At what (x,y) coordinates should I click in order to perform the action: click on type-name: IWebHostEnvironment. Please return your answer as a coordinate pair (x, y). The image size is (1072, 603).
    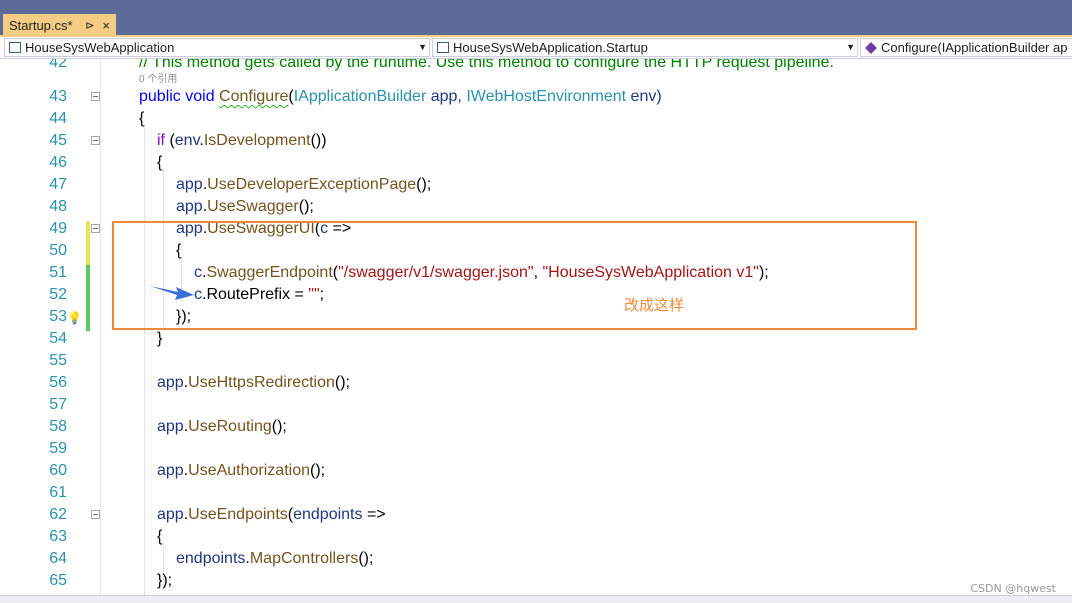
    Looking at the image, I should click on (546, 96).